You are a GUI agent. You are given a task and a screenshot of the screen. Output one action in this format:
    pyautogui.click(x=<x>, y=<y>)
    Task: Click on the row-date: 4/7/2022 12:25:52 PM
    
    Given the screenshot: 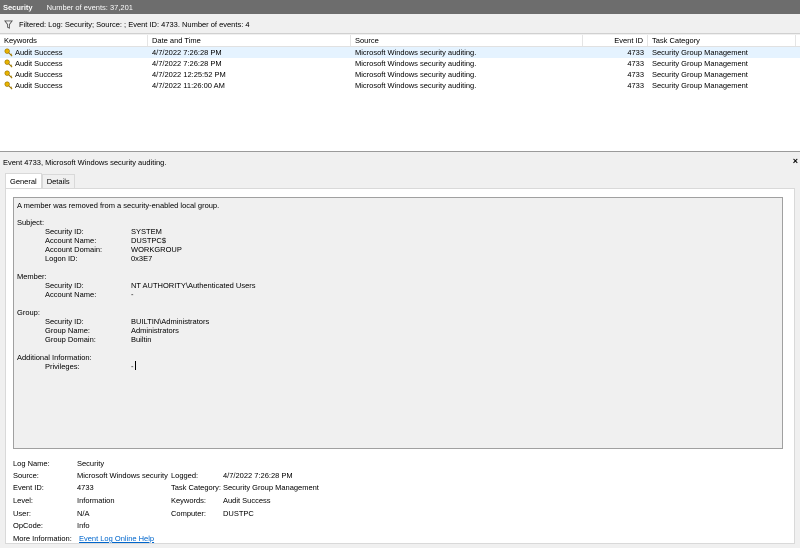 What is the action you would take?
    pyautogui.click(x=189, y=74)
    